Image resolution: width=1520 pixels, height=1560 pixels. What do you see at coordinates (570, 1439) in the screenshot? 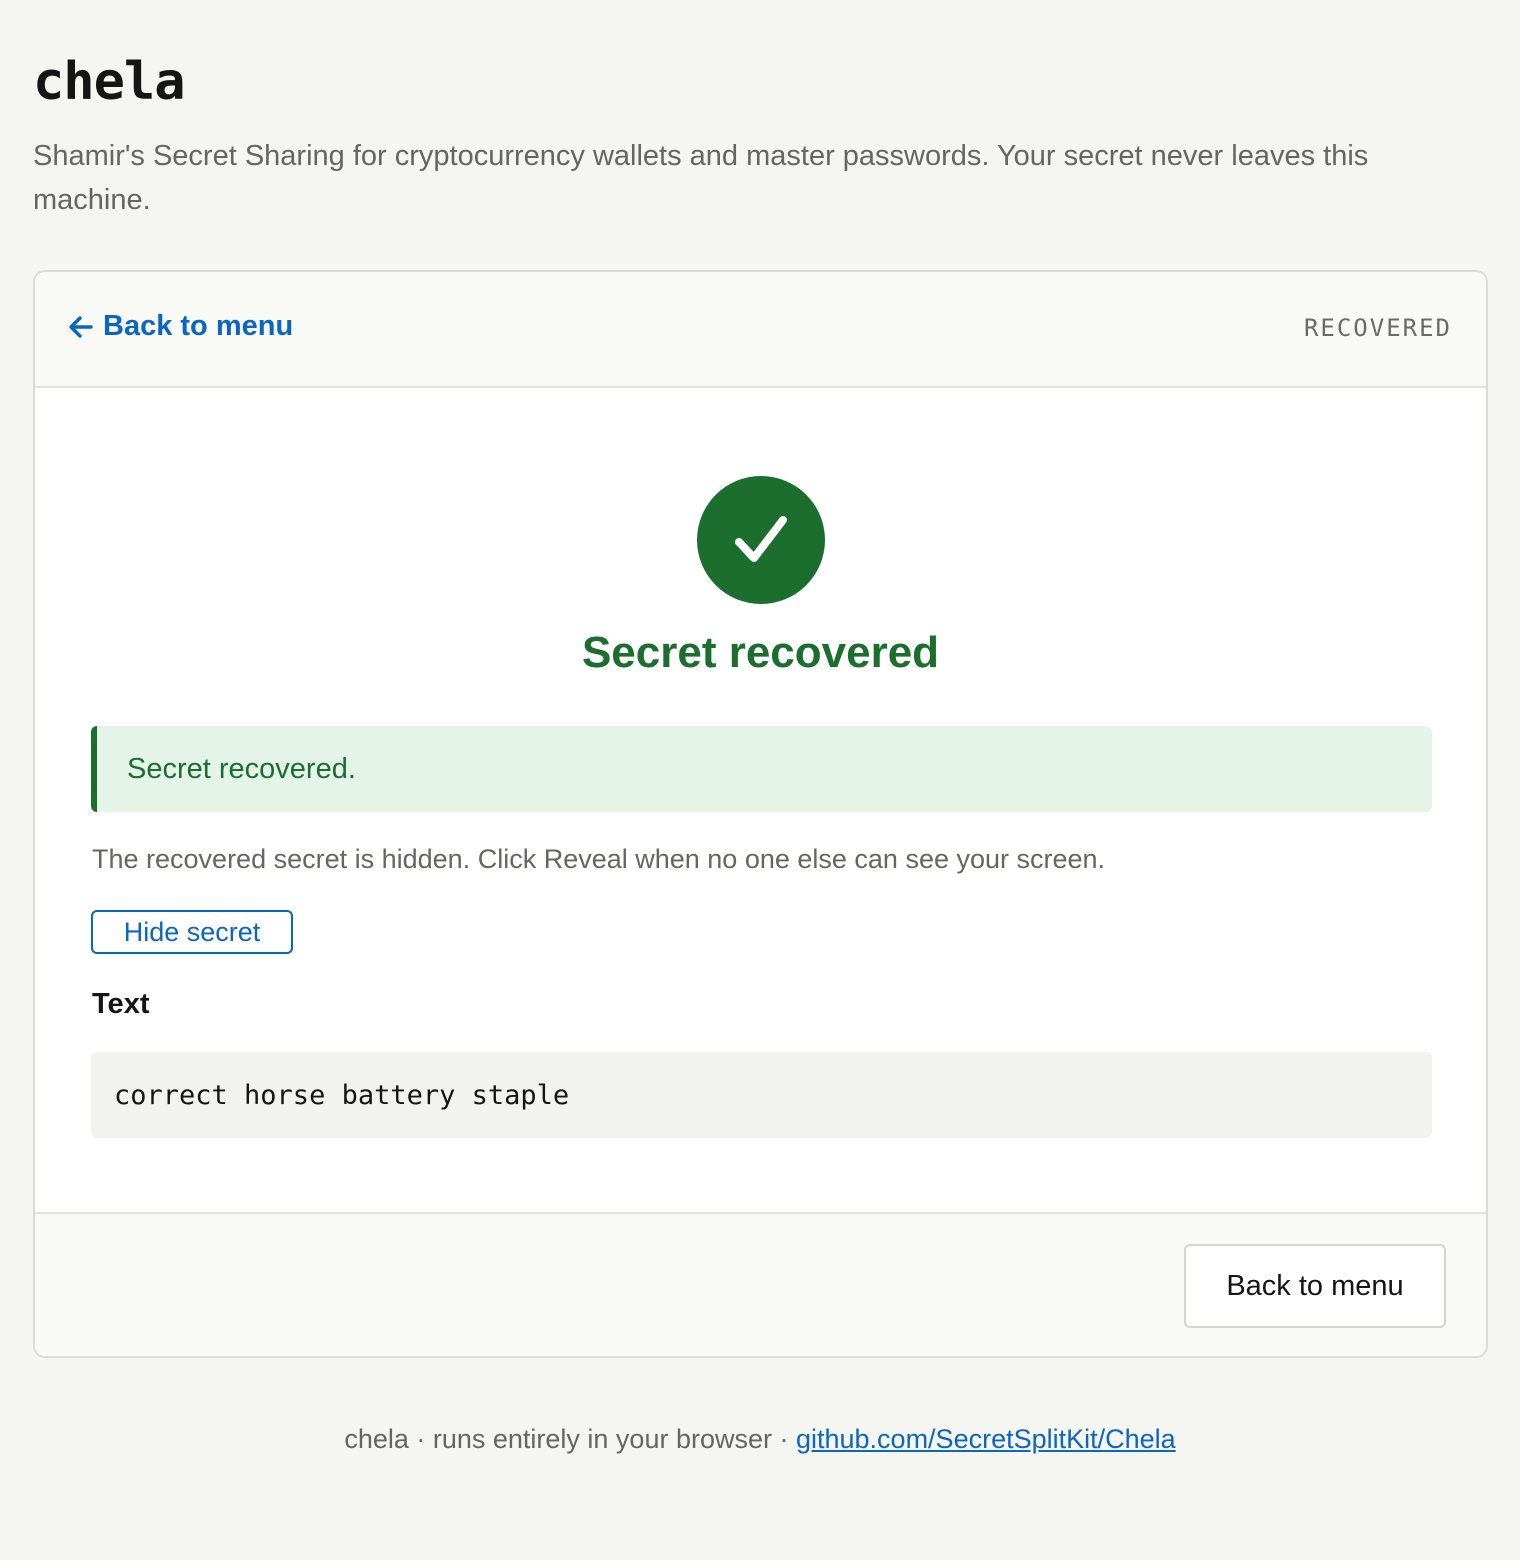
I see `footer-text: chela · runs entirely in your browser ·` at bounding box center [570, 1439].